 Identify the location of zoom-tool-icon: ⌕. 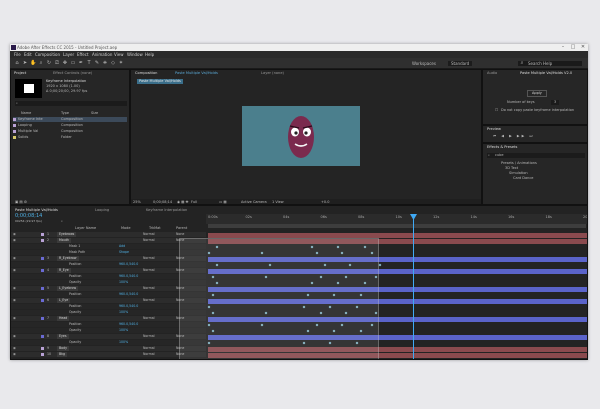
(41, 63).